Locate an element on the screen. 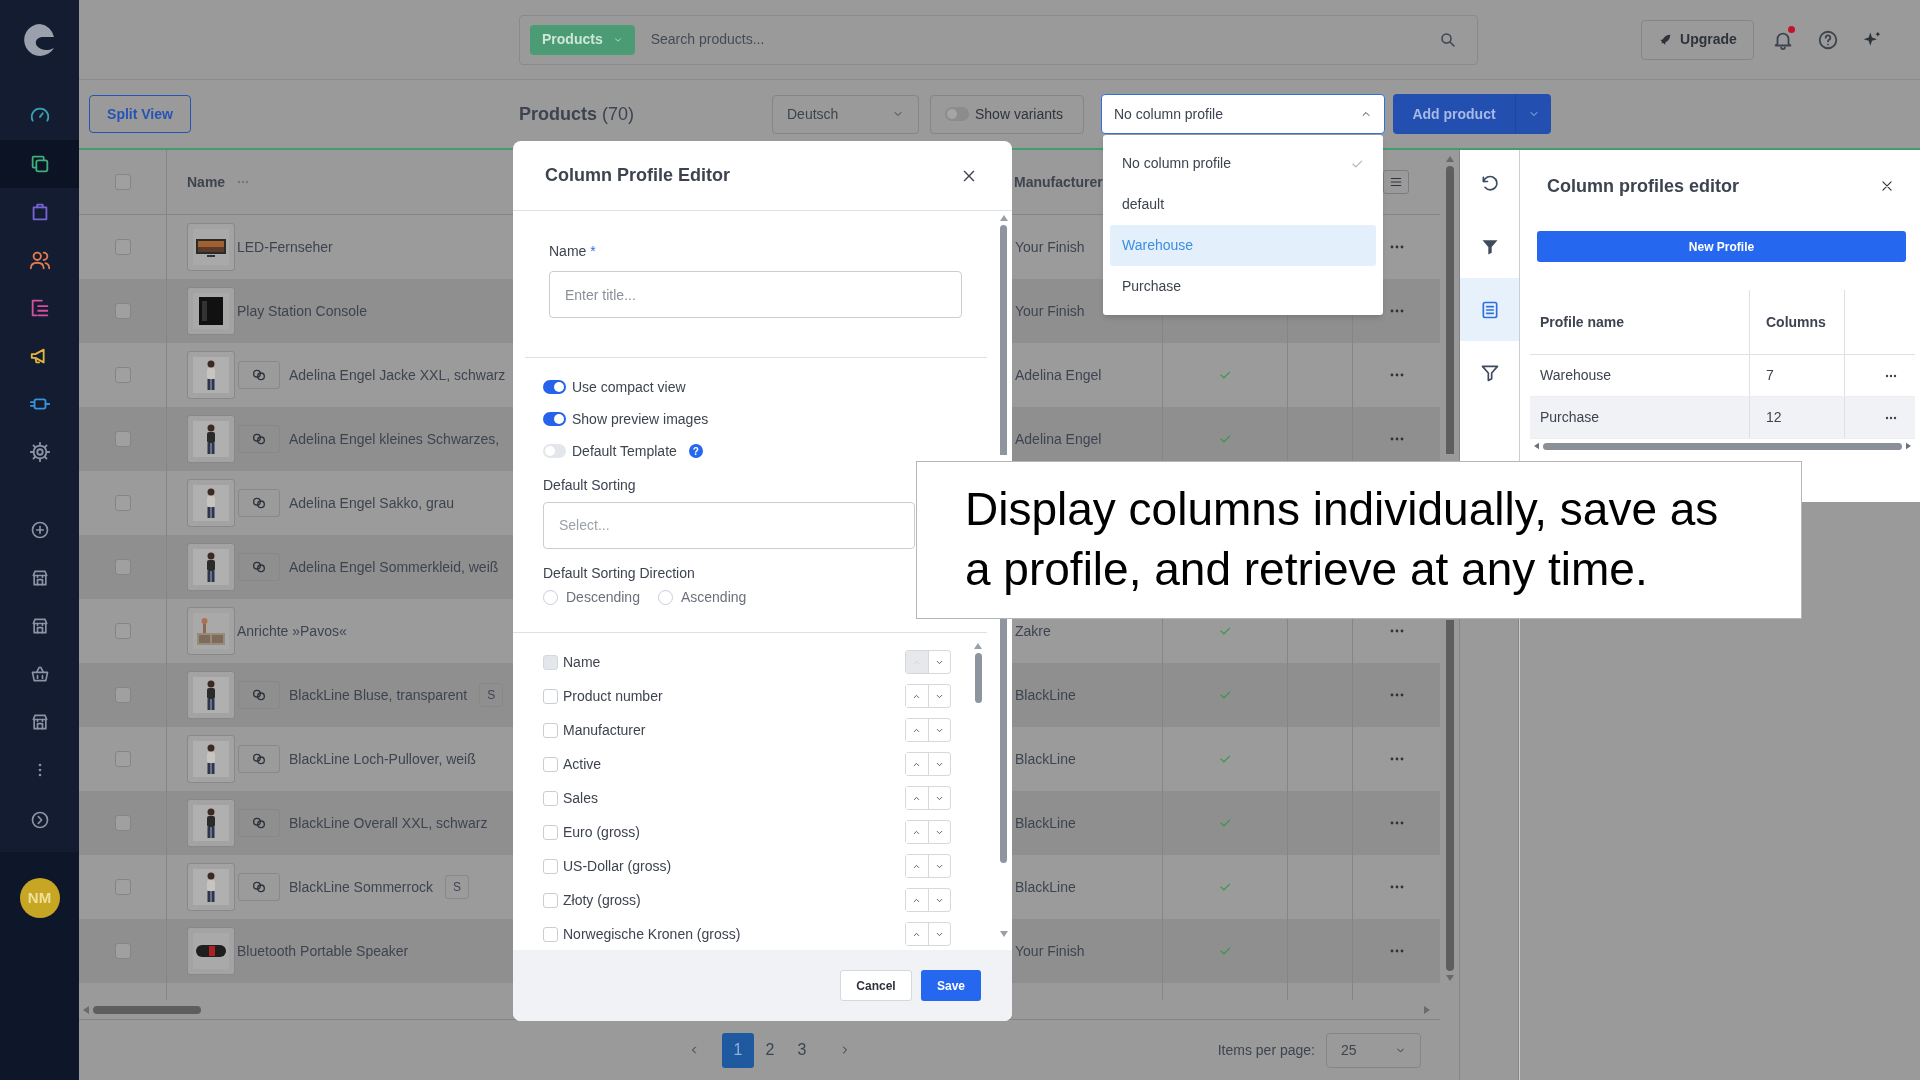 Image resolution: width=1920 pixels, height=1080 pixels. upgrade-button: Upgrade is located at coordinates (1697, 39).